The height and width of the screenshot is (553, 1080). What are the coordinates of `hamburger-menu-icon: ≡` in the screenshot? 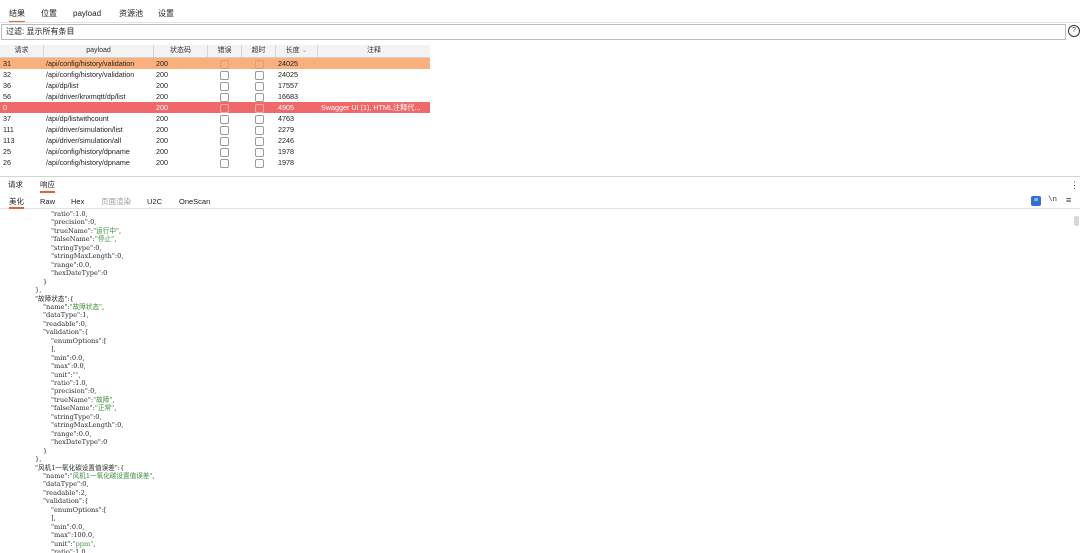 It's located at (1068, 200).